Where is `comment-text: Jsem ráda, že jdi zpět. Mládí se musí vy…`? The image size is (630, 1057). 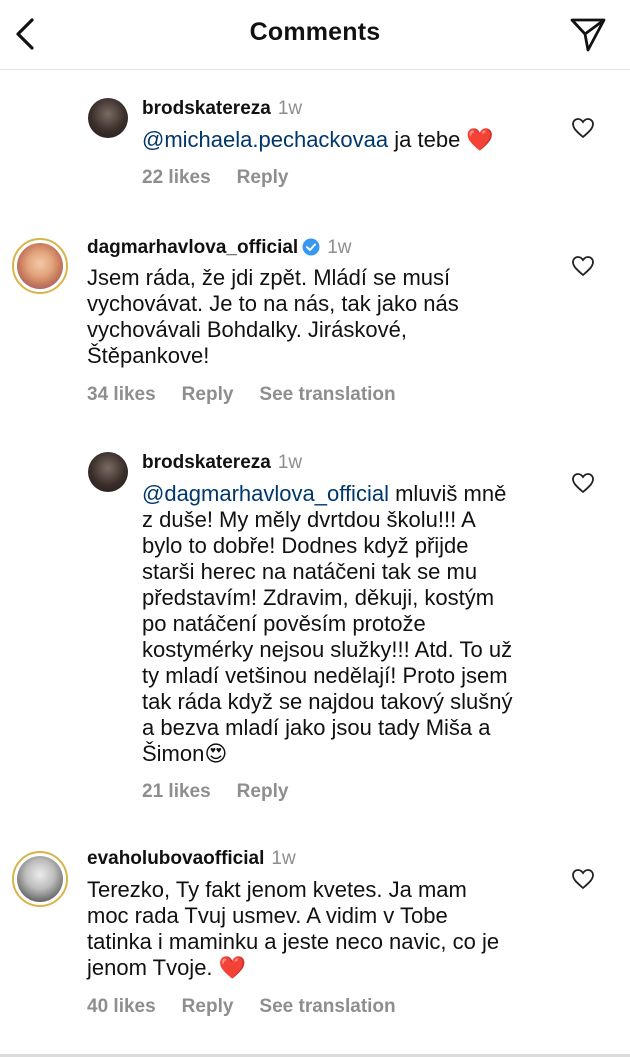
comment-text: Jsem ráda, že jdi zpět. Mládí se musí vy… is located at coordinates (273, 316).